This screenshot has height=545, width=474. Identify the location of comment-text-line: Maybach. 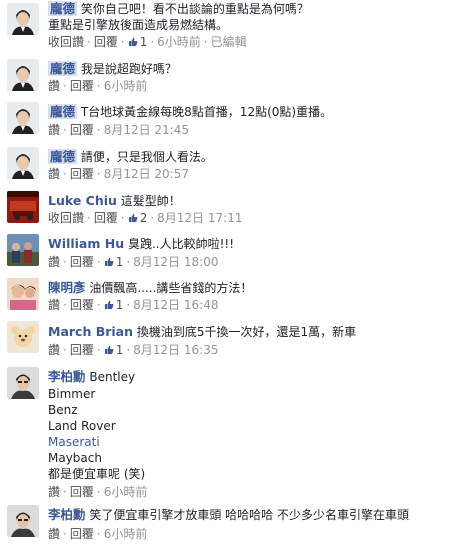
(75, 458).